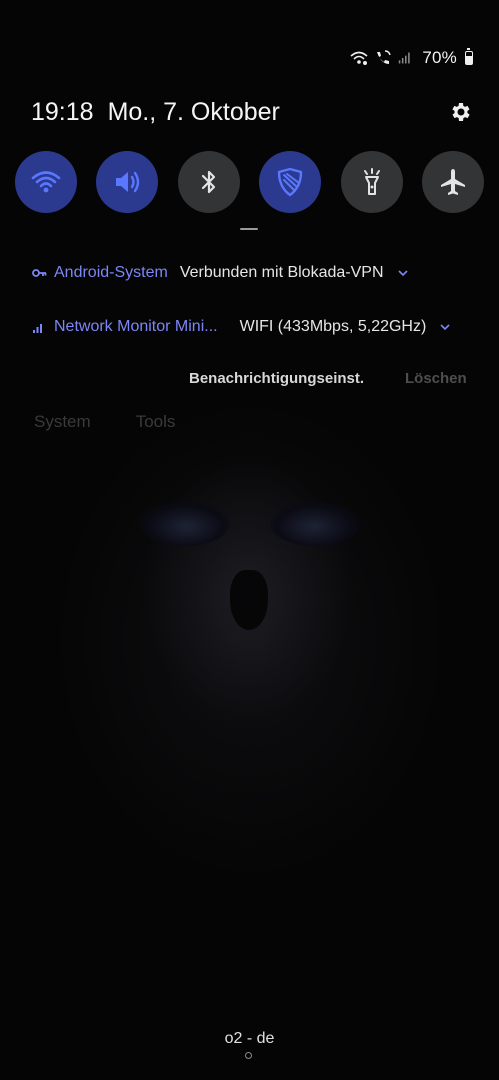  I want to click on shade-drag-handle, so click(249, 229).